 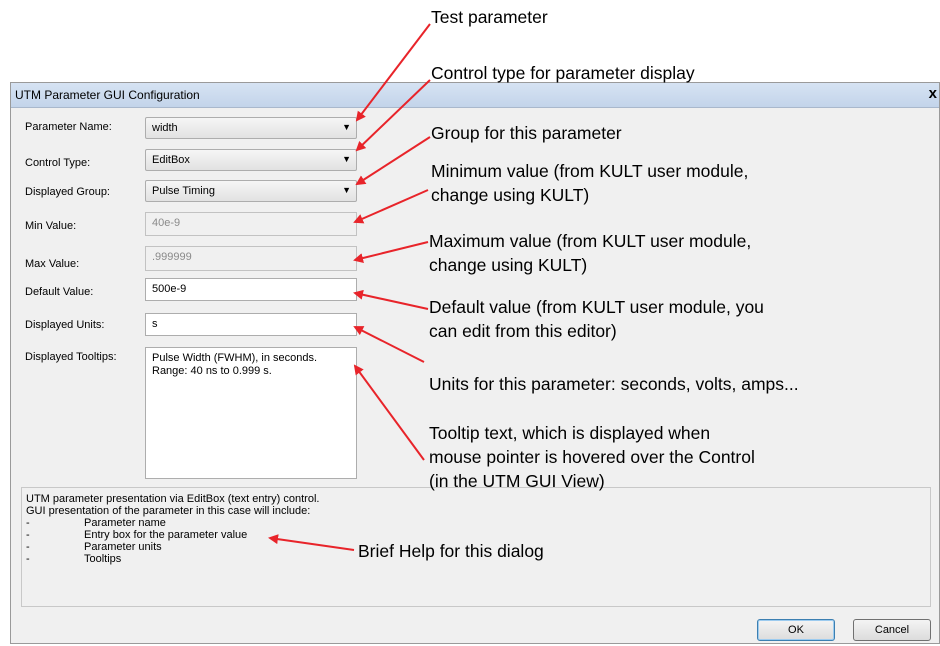 I want to click on annotation-help: Brief Help for this dialog, so click(x=451, y=551).